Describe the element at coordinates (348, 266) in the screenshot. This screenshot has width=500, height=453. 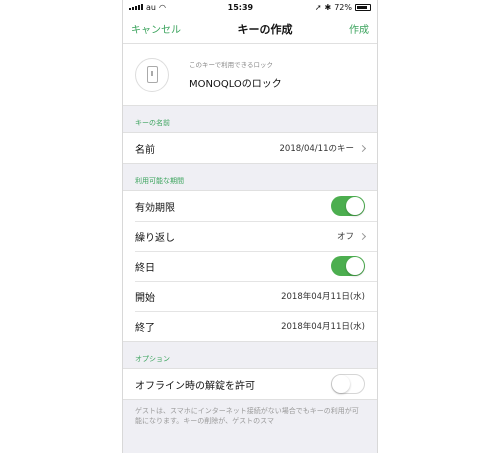
I see `all-day-toggle` at that location.